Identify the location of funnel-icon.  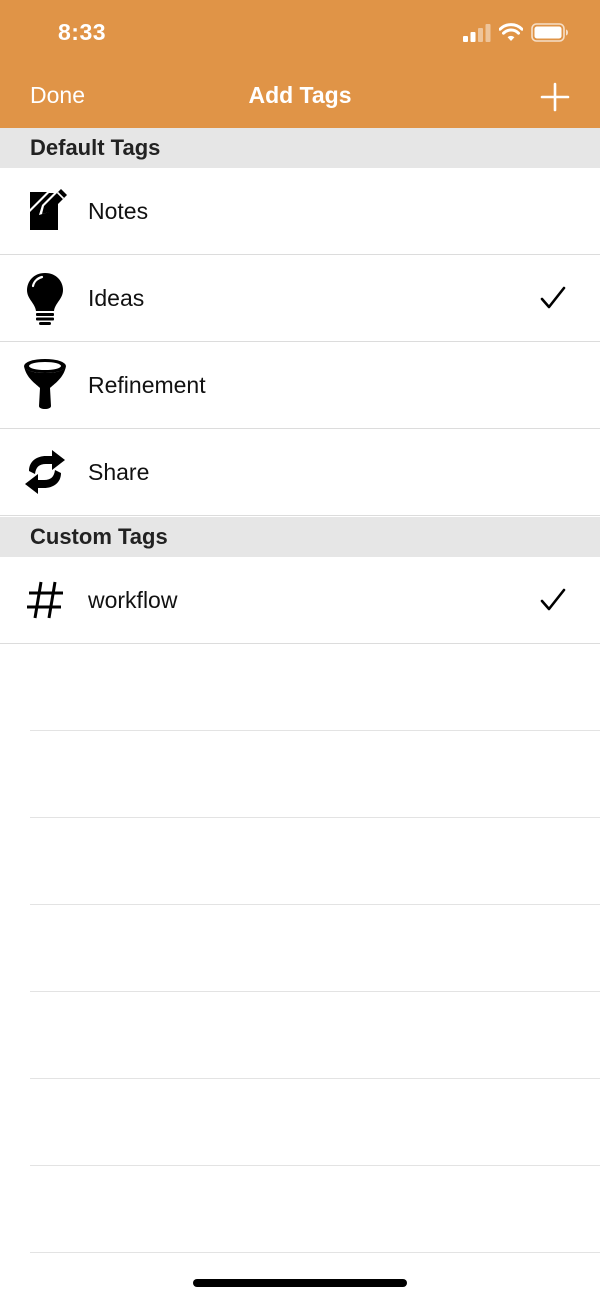
(45, 385).